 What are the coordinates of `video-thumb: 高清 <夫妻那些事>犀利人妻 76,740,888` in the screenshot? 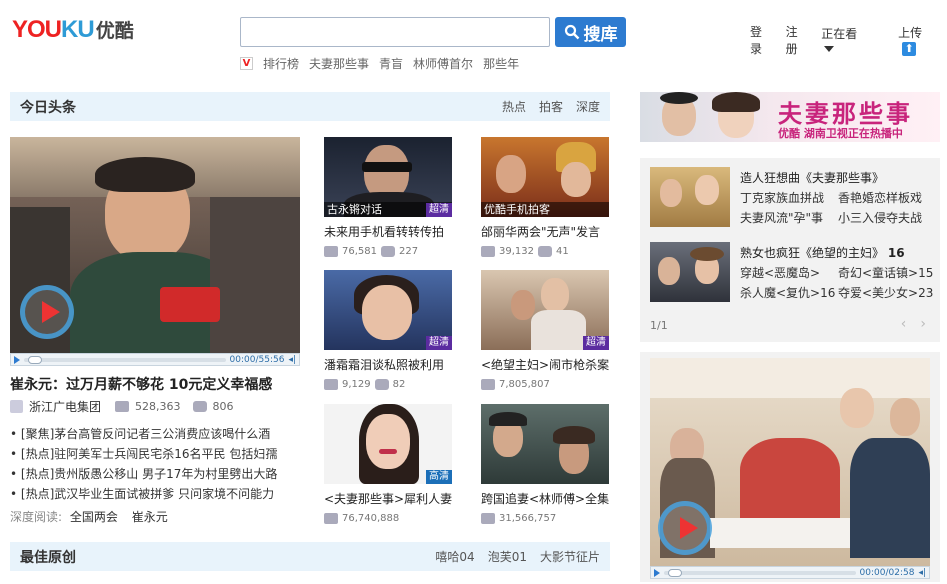 It's located at (388, 464).